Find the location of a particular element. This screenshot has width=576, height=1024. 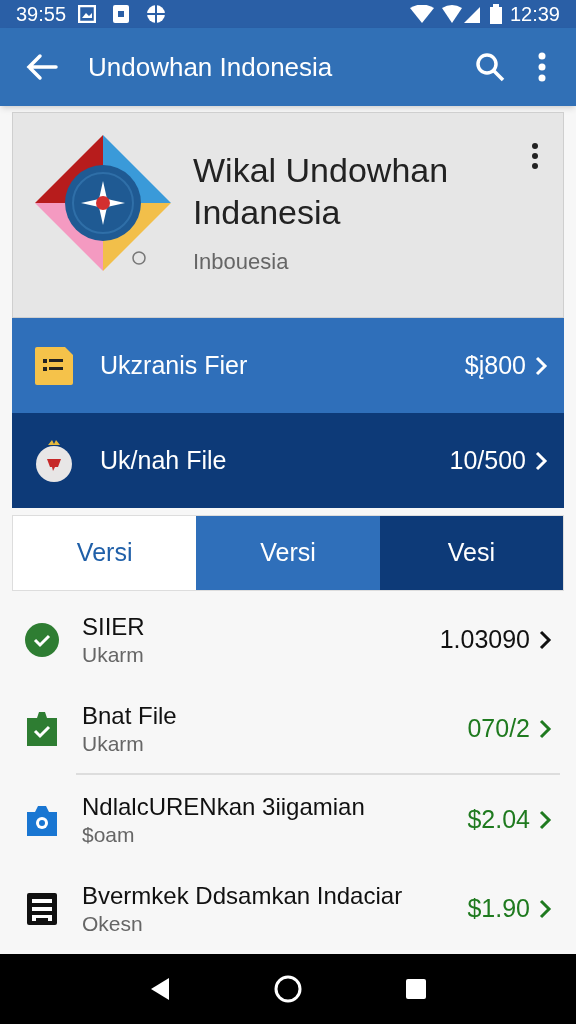

list-row: Bnat File Ukarm 070/2 is located at coordinates (288, 728).